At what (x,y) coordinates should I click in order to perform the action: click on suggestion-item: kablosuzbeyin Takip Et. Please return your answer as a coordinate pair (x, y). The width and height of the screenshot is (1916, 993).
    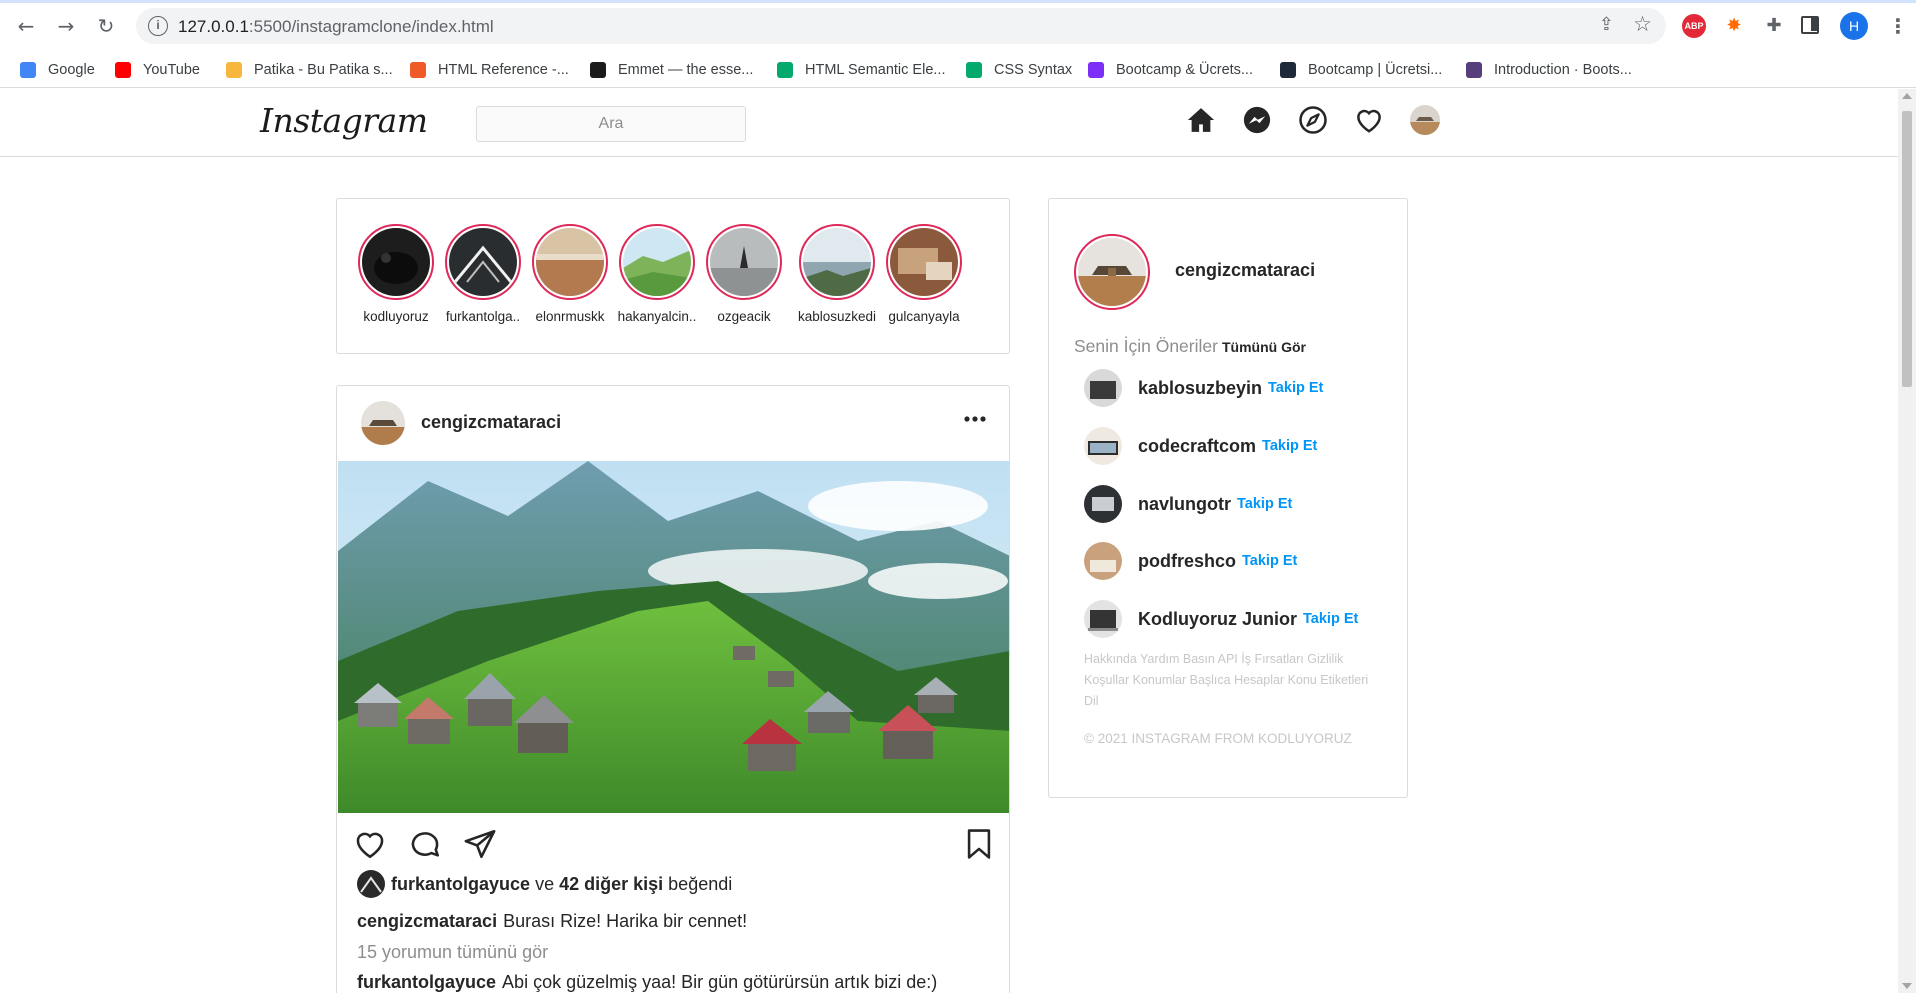
    Looking at the image, I should click on (1203, 388).